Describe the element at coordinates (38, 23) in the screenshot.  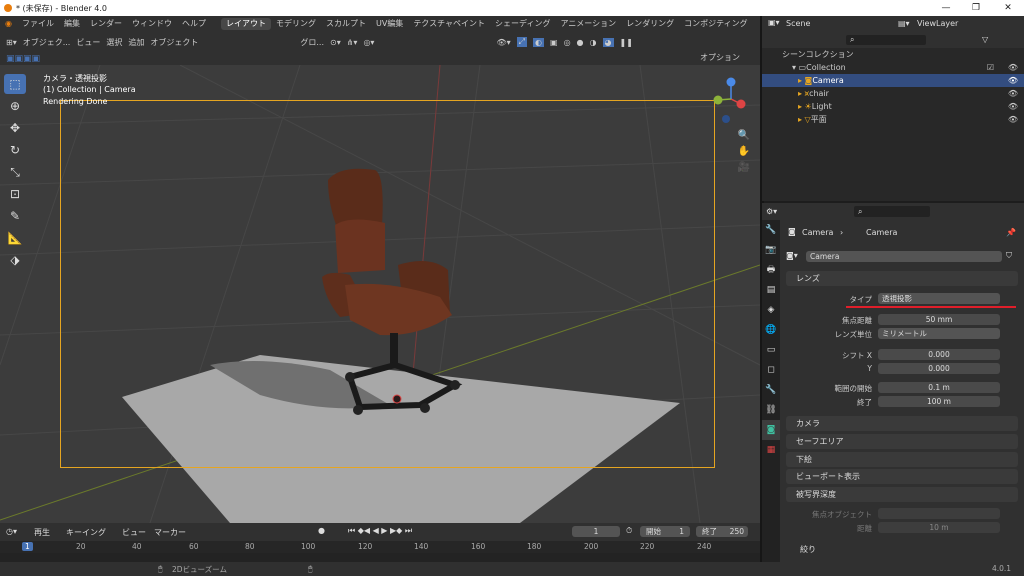
I see `menu-file: ファイル` at that location.